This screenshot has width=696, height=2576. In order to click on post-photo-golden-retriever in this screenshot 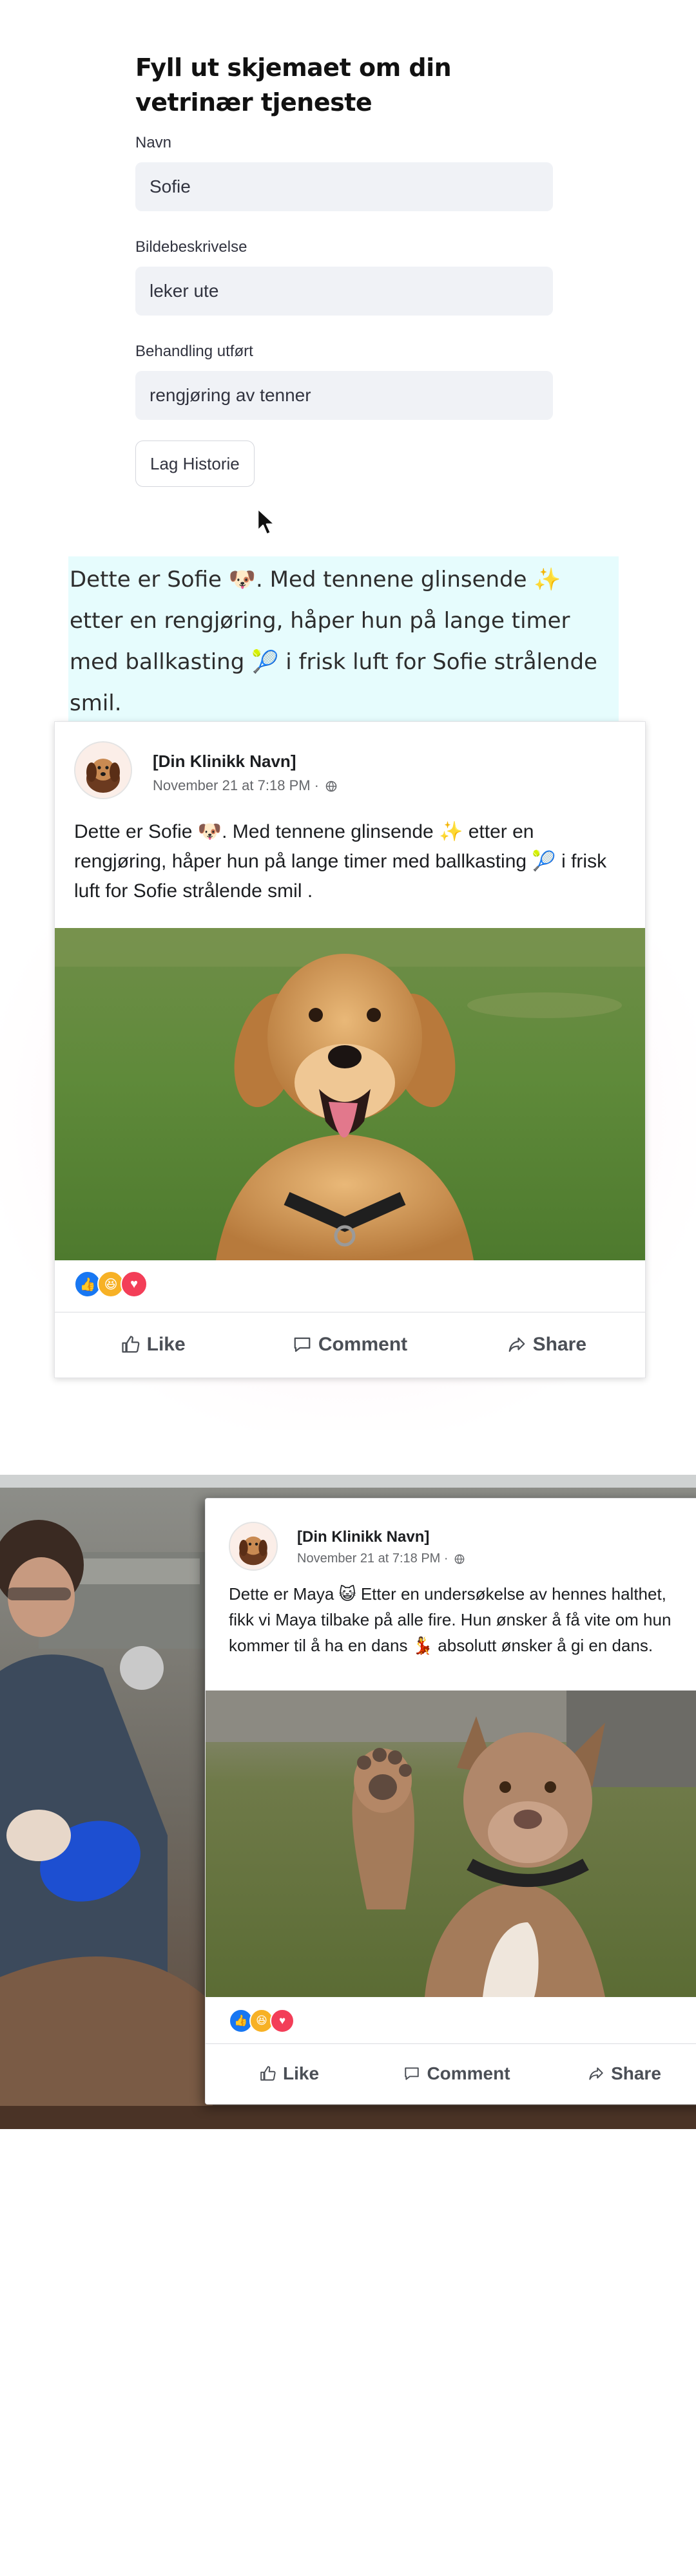, I will do `click(350, 1094)`.